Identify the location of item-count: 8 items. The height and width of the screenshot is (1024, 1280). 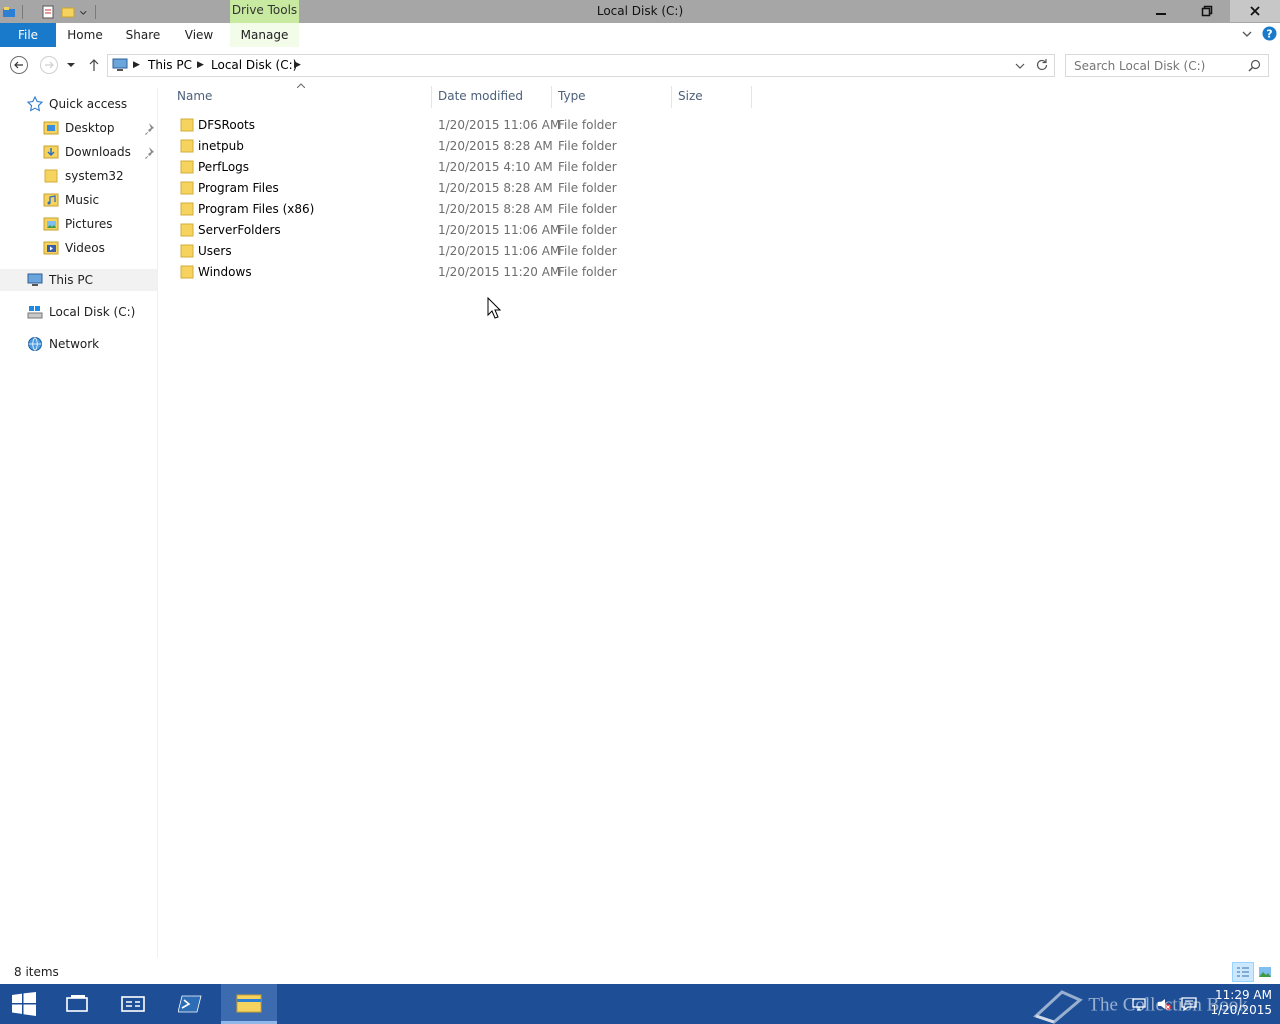
(36, 972).